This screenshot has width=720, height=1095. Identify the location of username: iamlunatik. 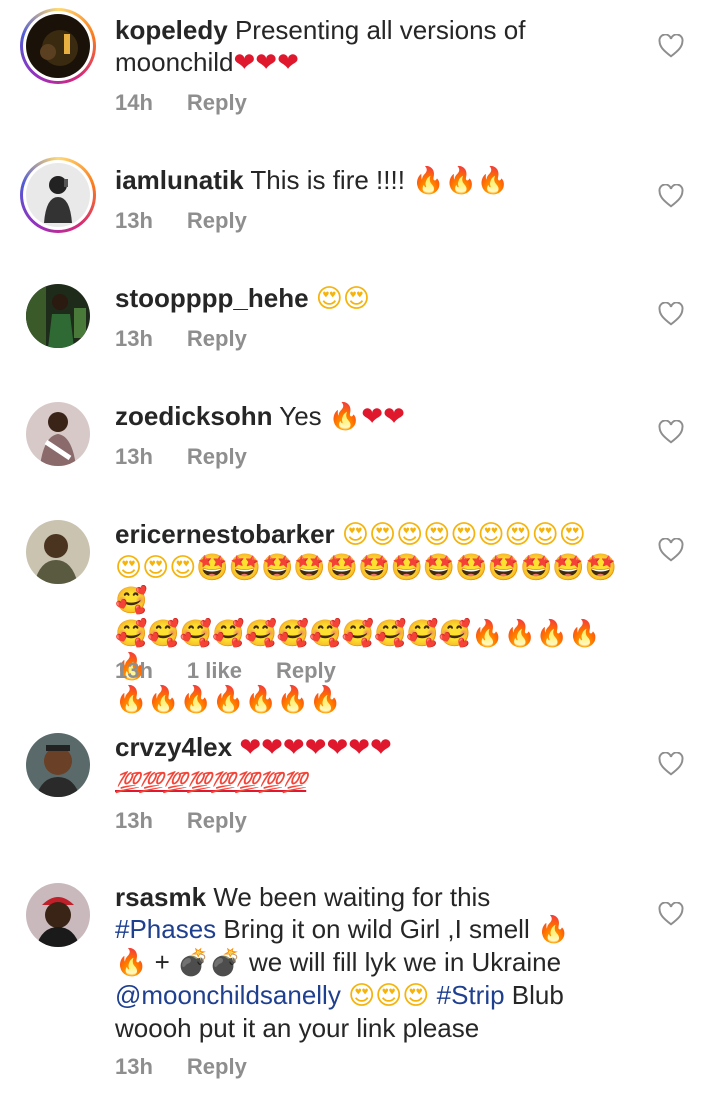
(179, 180).